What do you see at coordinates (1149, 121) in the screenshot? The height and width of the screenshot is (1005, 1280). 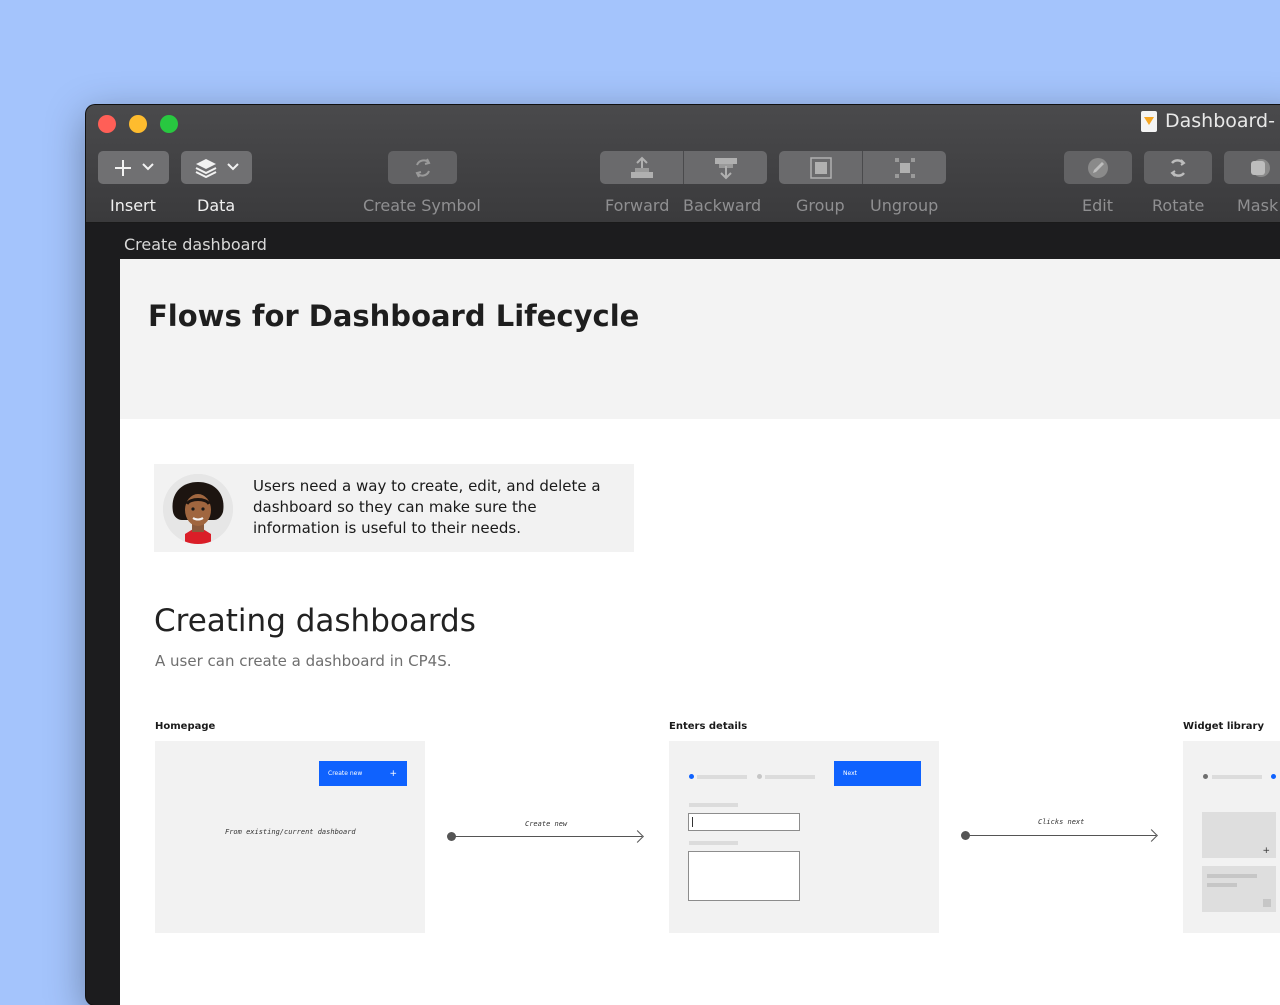 I see `sketch-file-icon` at bounding box center [1149, 121].